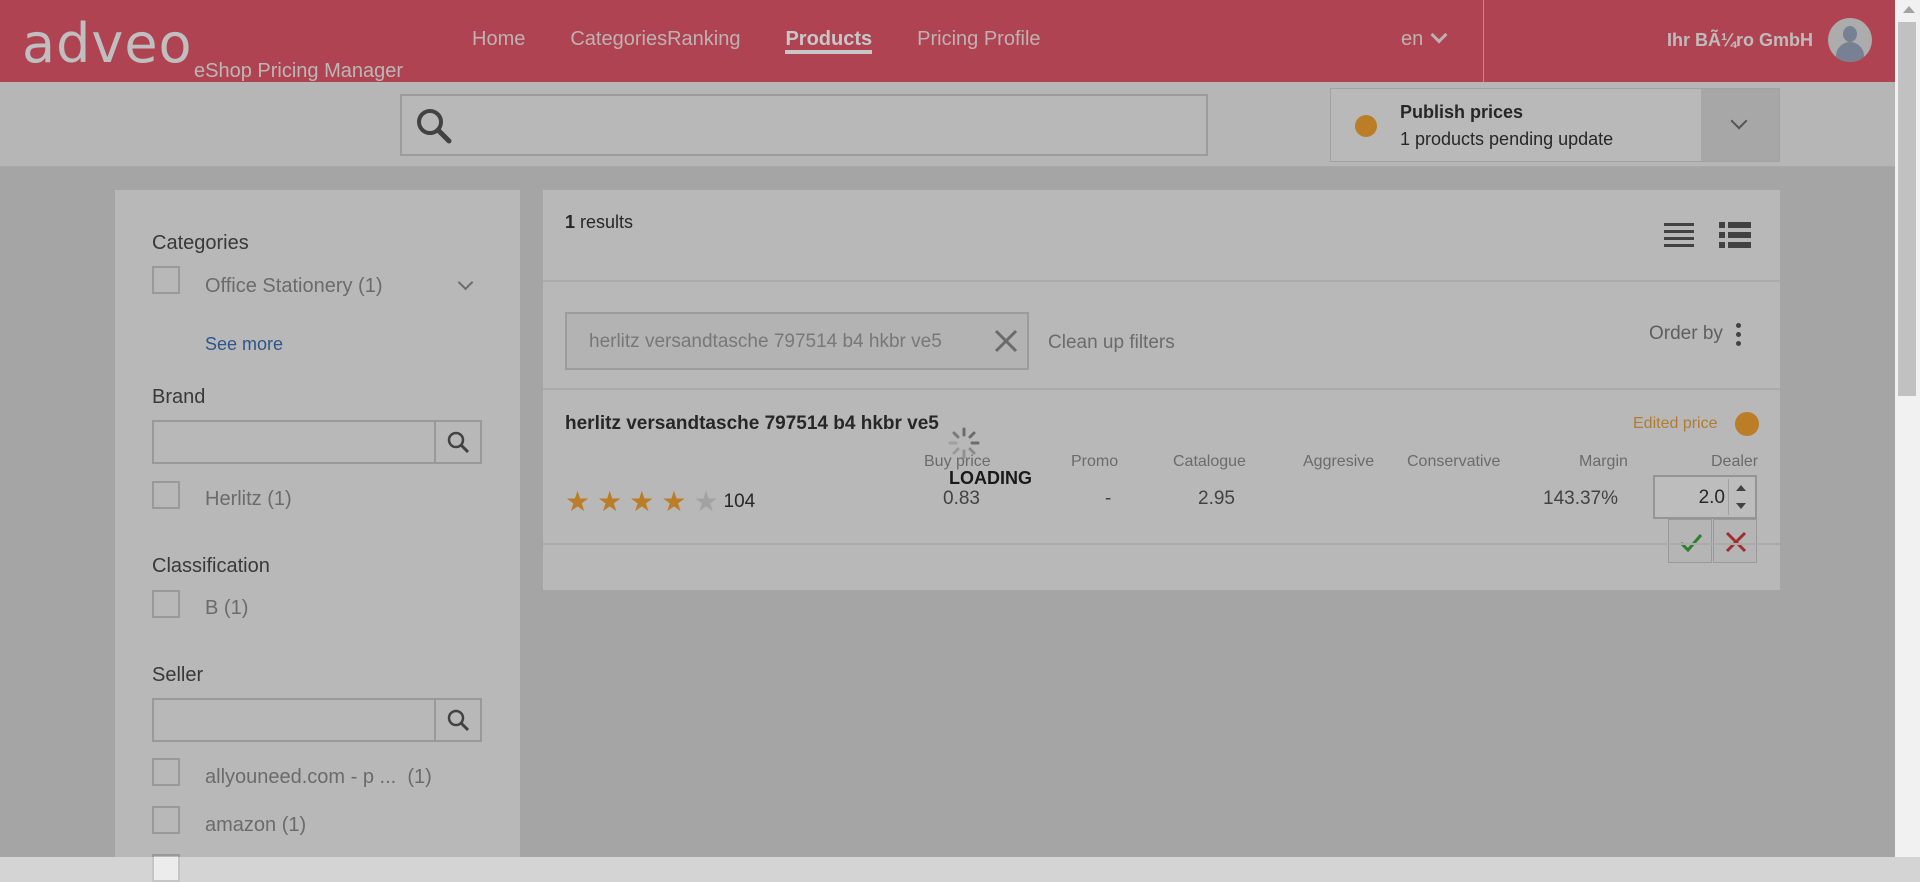 The height and width of the screenshot is (882, 1920). I want to click on user-icon, so click(1850, 34).